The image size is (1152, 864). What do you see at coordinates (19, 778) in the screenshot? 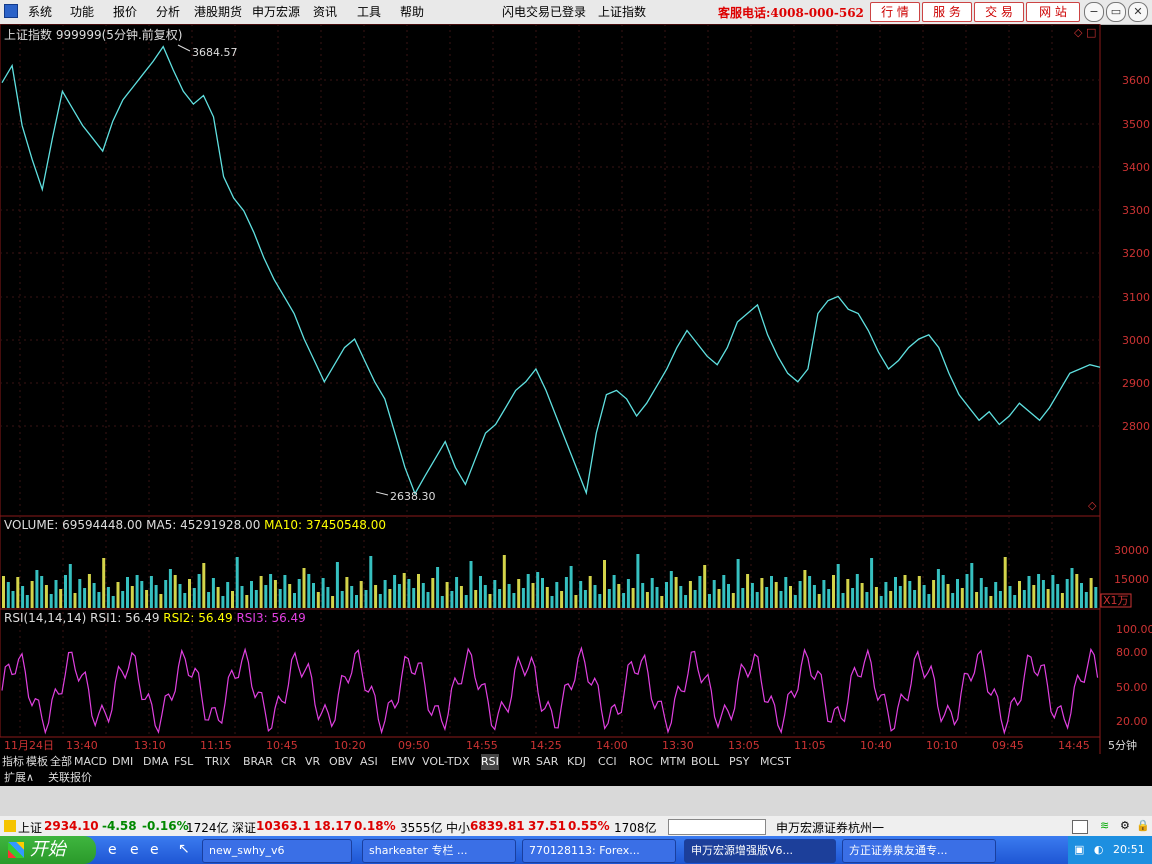
I see `tab-extension: 扩展∧` at bounding box center [19, 778].